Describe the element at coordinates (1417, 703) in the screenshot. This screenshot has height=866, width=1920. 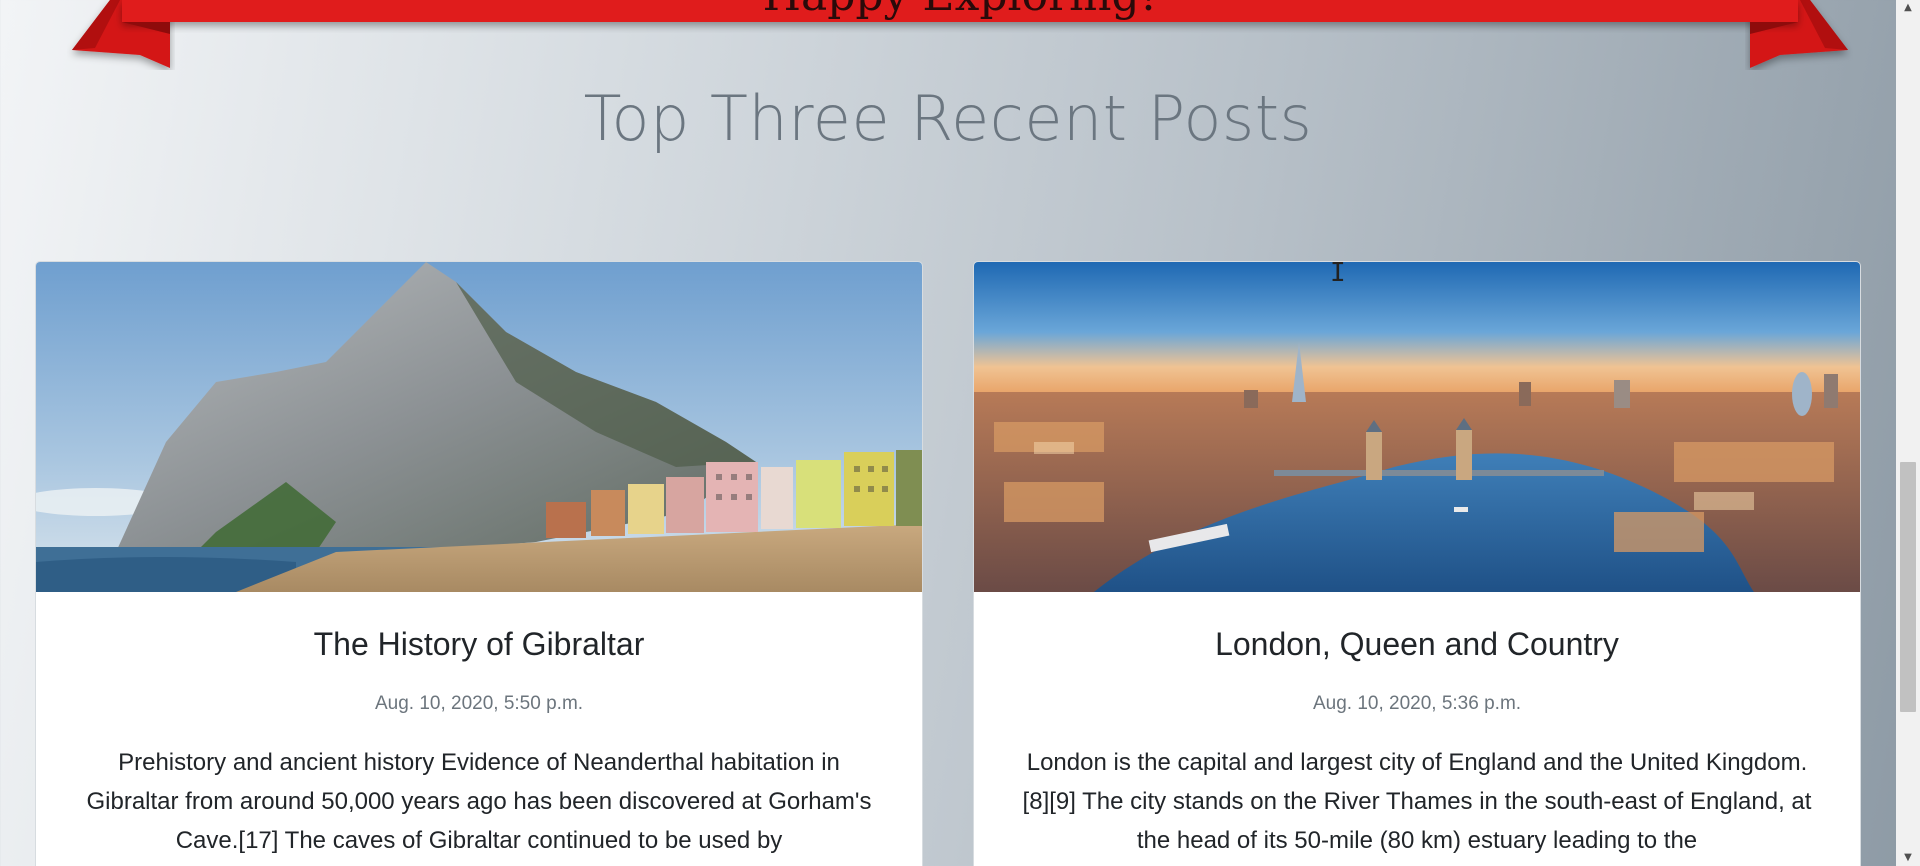
I see `post-date: Aug. 10, 2020, 5:36 p.m.` at that location.